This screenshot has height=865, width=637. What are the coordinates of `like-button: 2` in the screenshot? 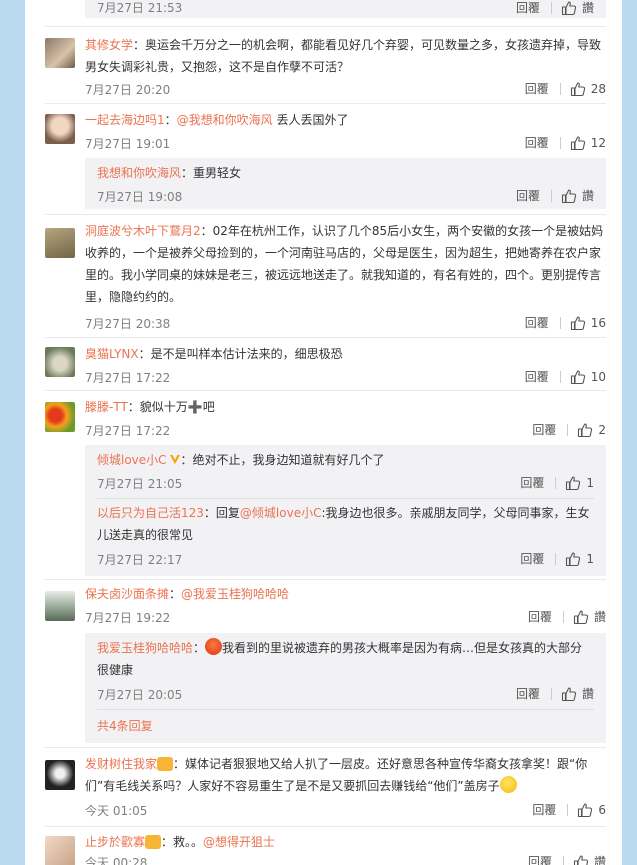 It's located at (591, 430).